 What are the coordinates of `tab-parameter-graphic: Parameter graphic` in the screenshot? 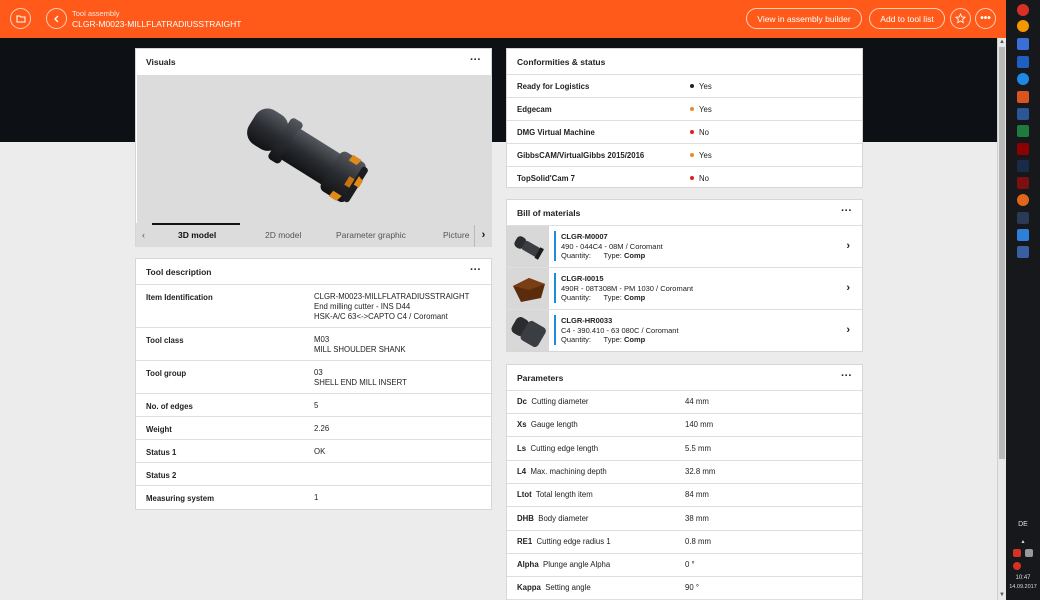 It's located at (371, 235).